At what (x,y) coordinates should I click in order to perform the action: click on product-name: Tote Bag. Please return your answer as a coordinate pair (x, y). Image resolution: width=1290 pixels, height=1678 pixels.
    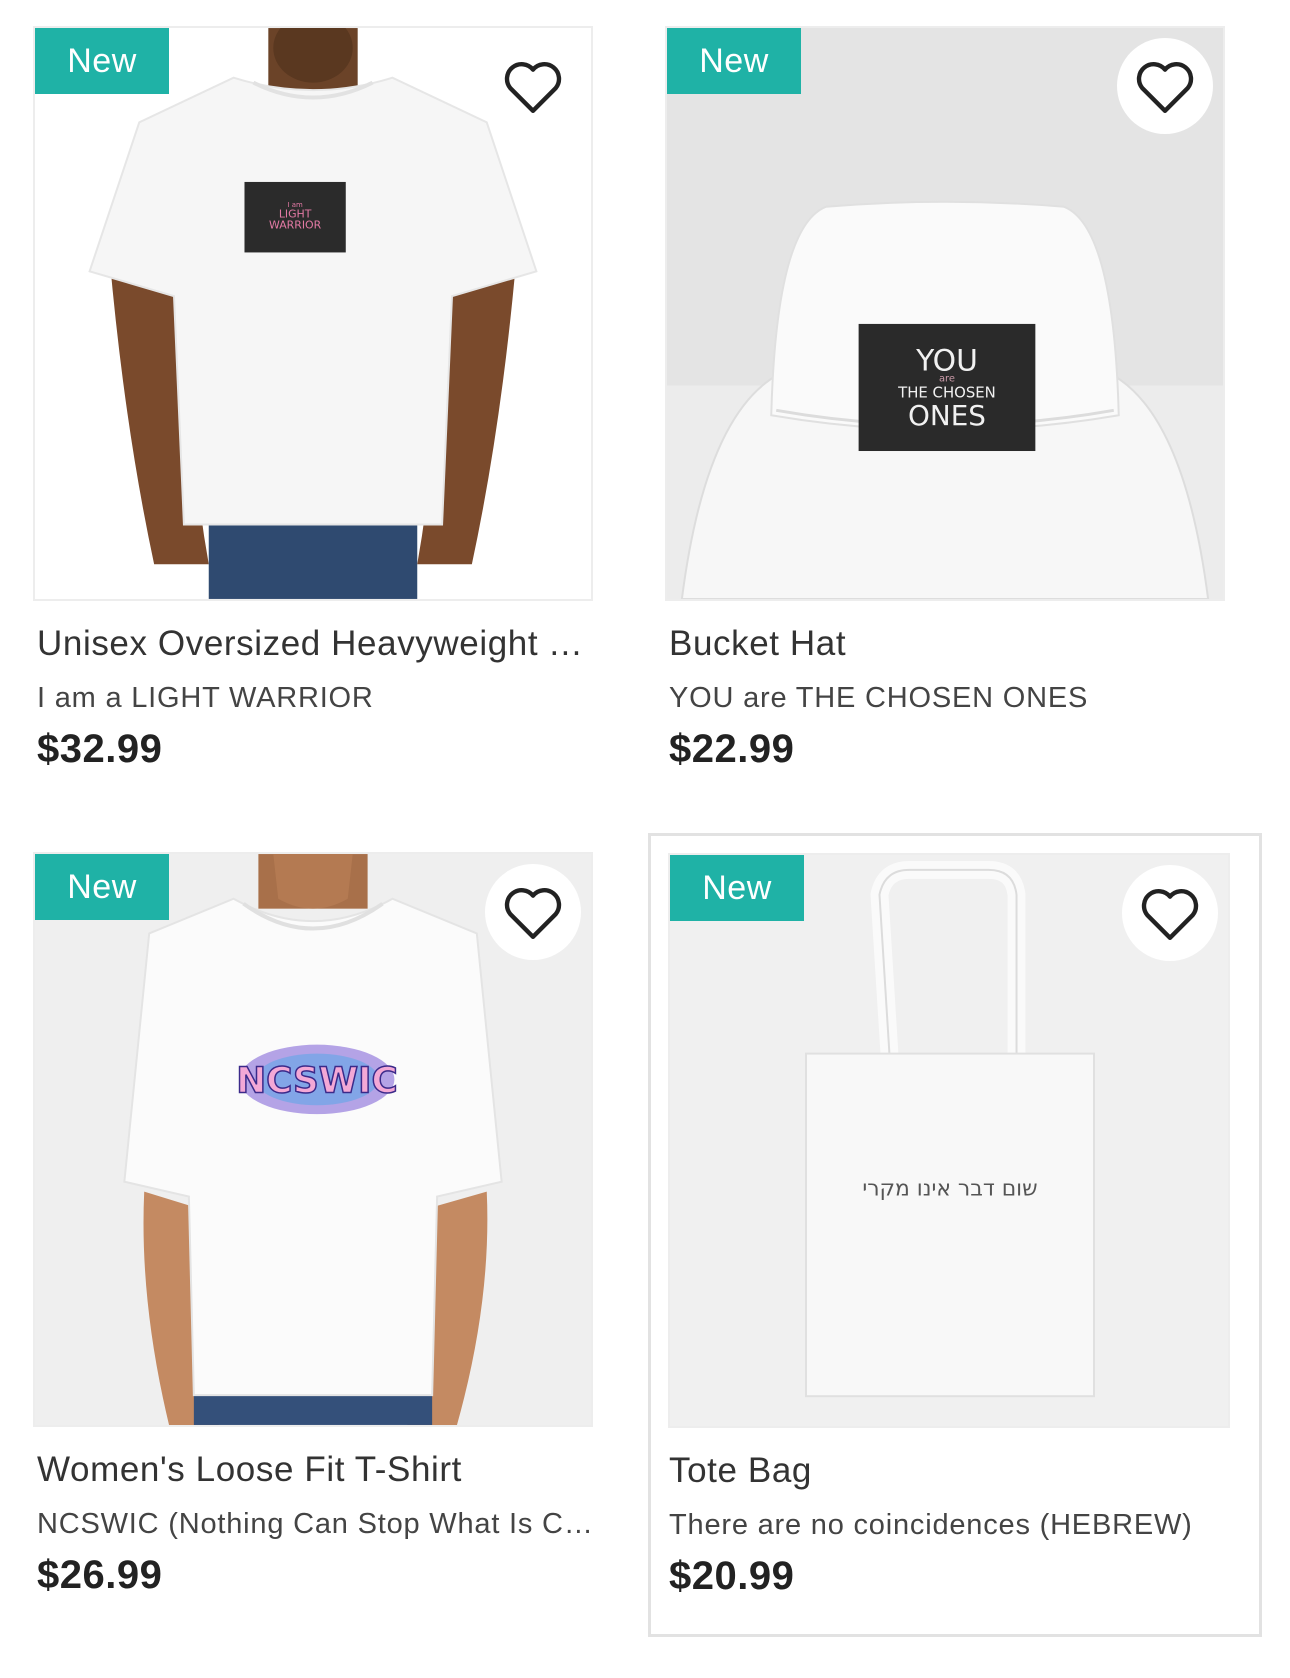
    Looking at the image, I should click on (964, 1471).